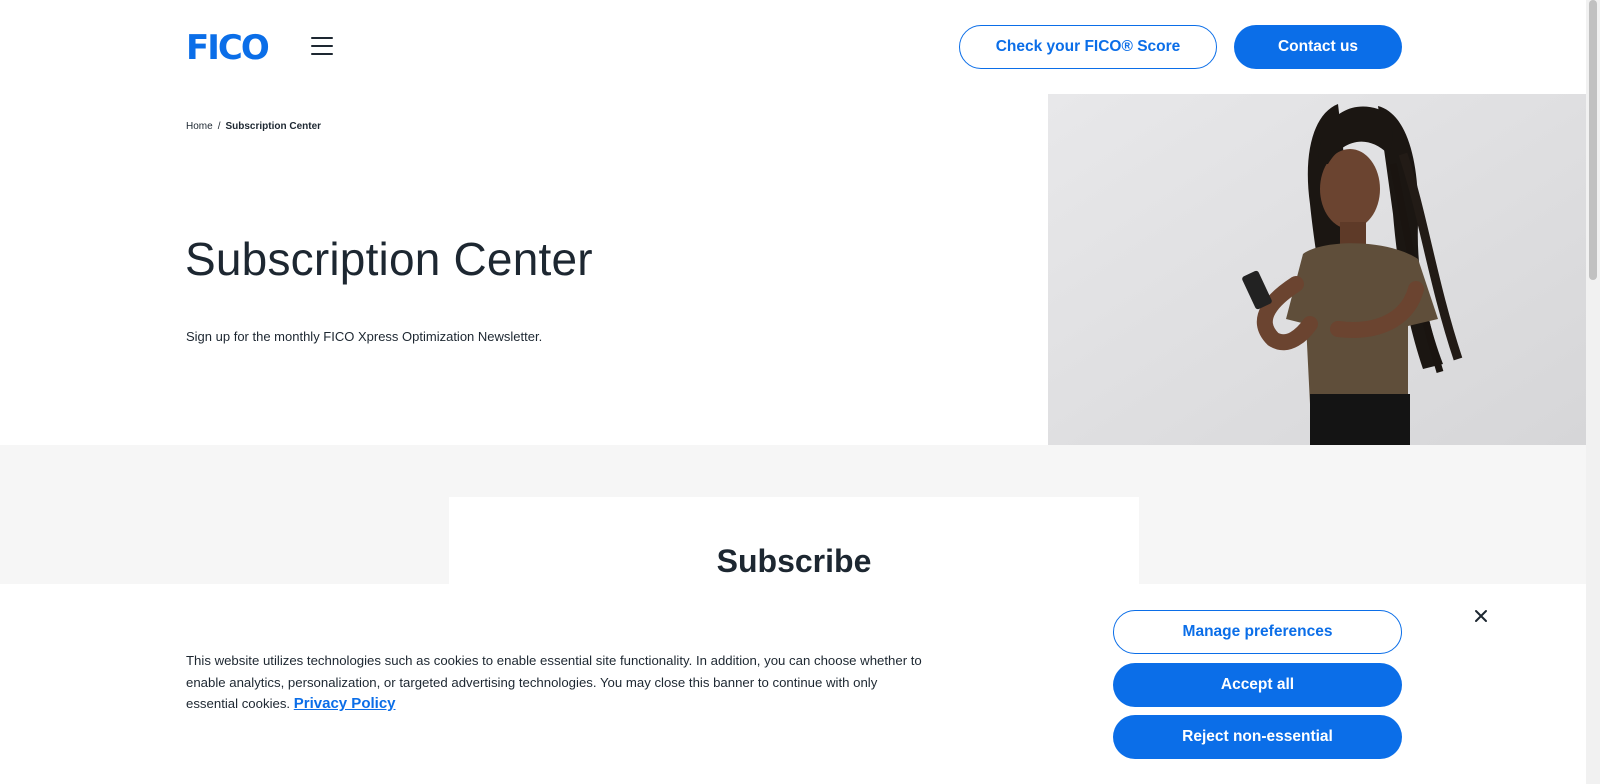 The image size is (1600, 784). Describe the element at coordinates (389, 259) in the screenshot. I see `page-title: Subscription Center` at that location.